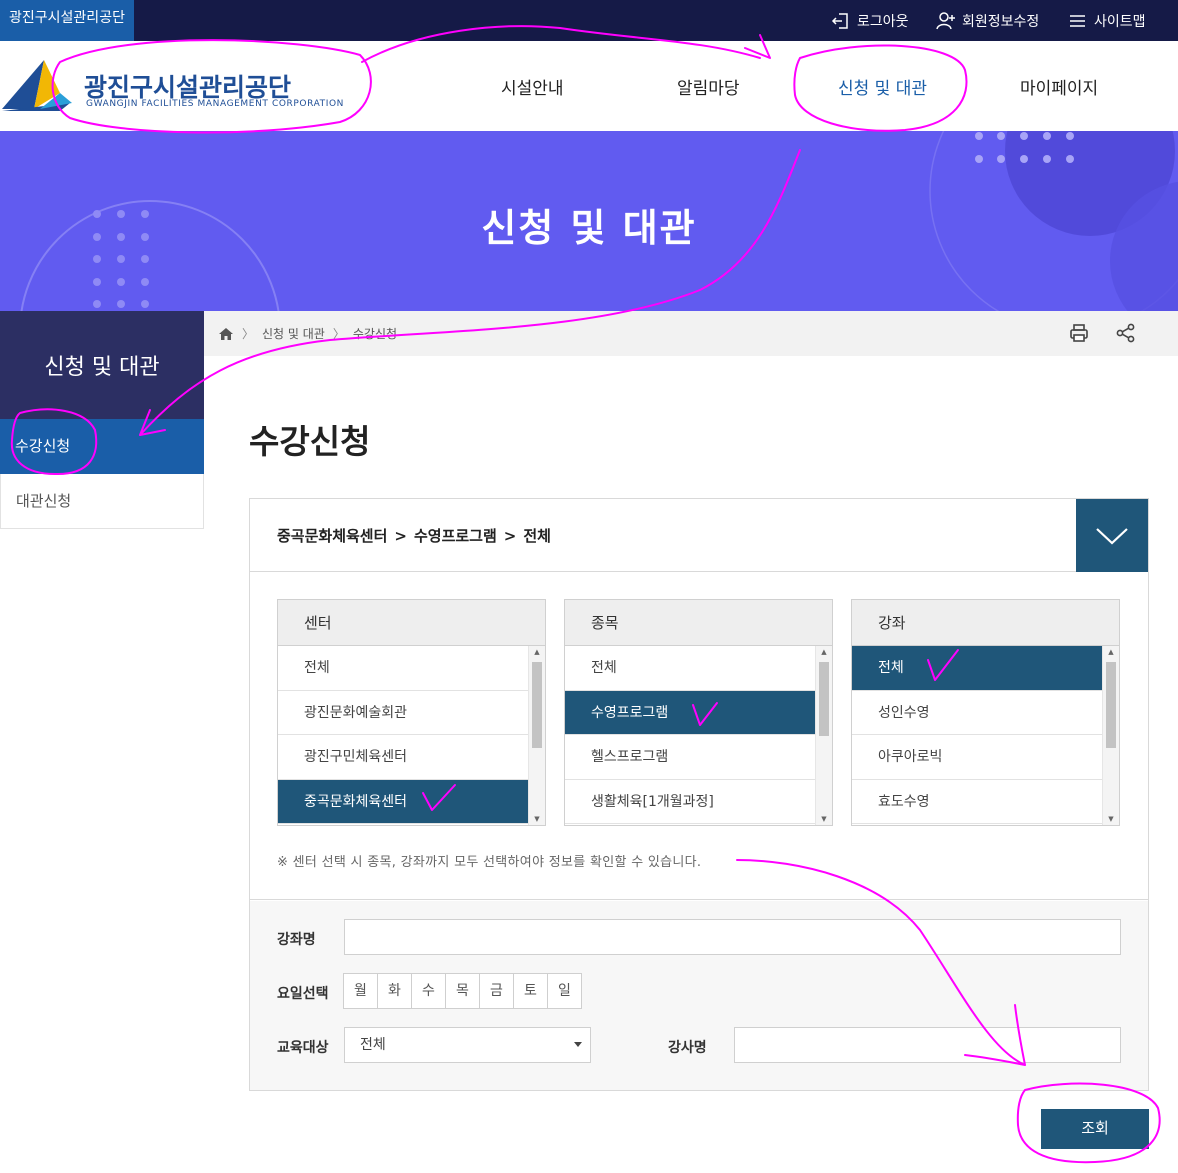 The height and width of the screenshot is (1173, 1178). I want to click on day-button-mon: 월, so click(360, 991).